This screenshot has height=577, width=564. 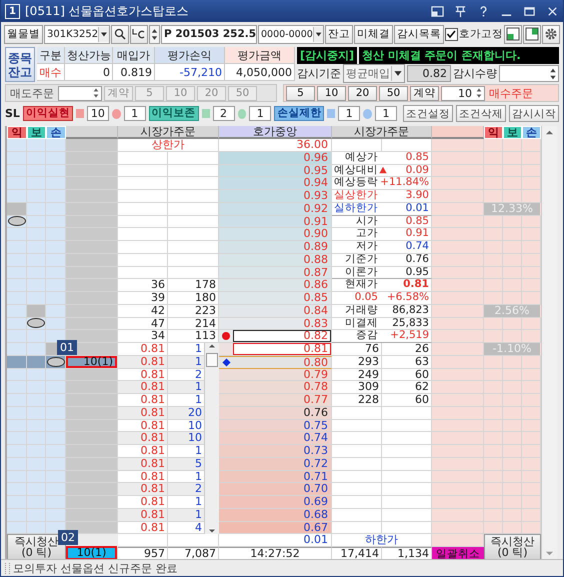 I want to click on price-cell: 0.80, so click(x=275, y=362).